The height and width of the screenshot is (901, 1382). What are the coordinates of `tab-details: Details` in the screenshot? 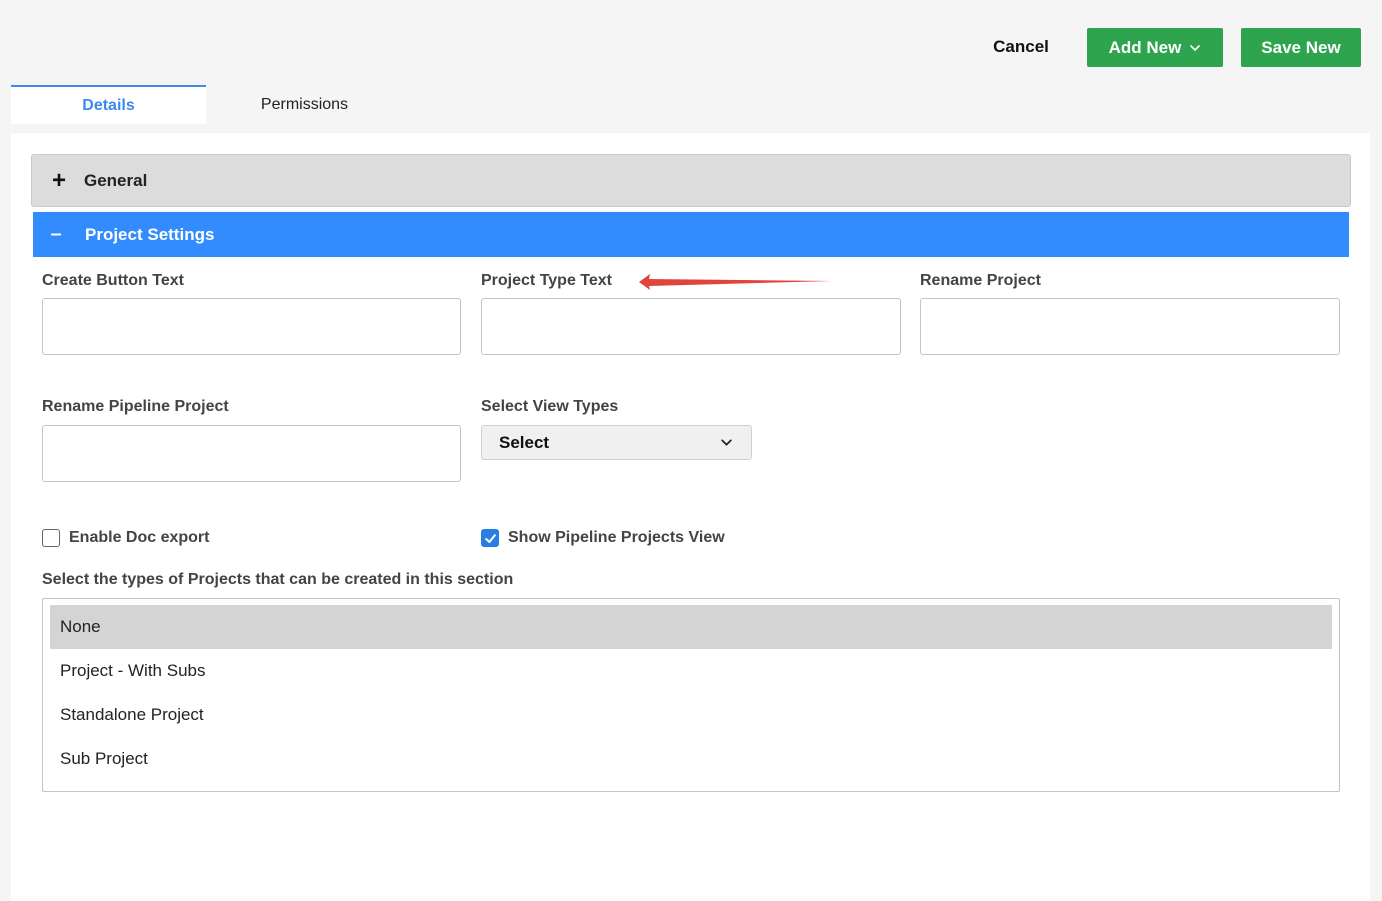 It's located at (108, 104).